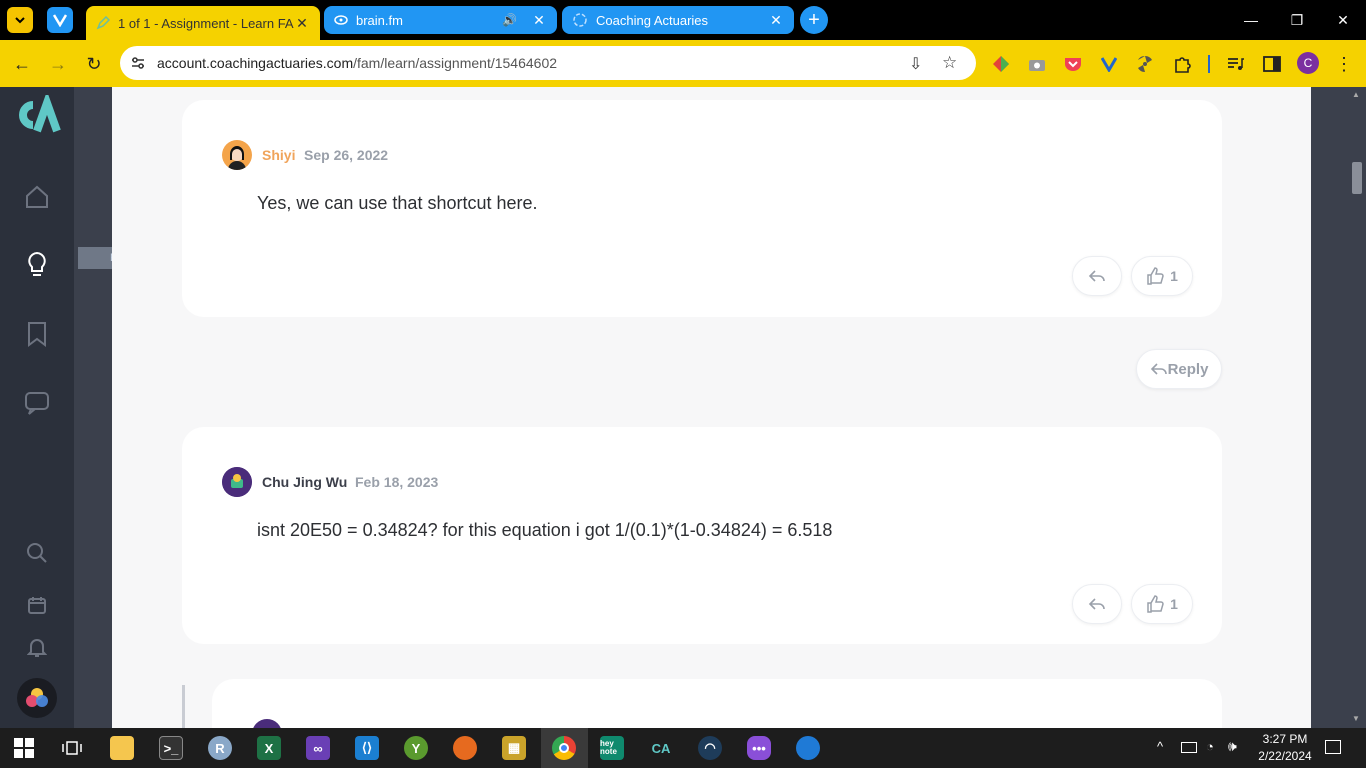 The width and height of the screenshot is (1366, 768). Describe the element at coordinates (183, 706) in the screenshot. I see `thread-line` at that location.